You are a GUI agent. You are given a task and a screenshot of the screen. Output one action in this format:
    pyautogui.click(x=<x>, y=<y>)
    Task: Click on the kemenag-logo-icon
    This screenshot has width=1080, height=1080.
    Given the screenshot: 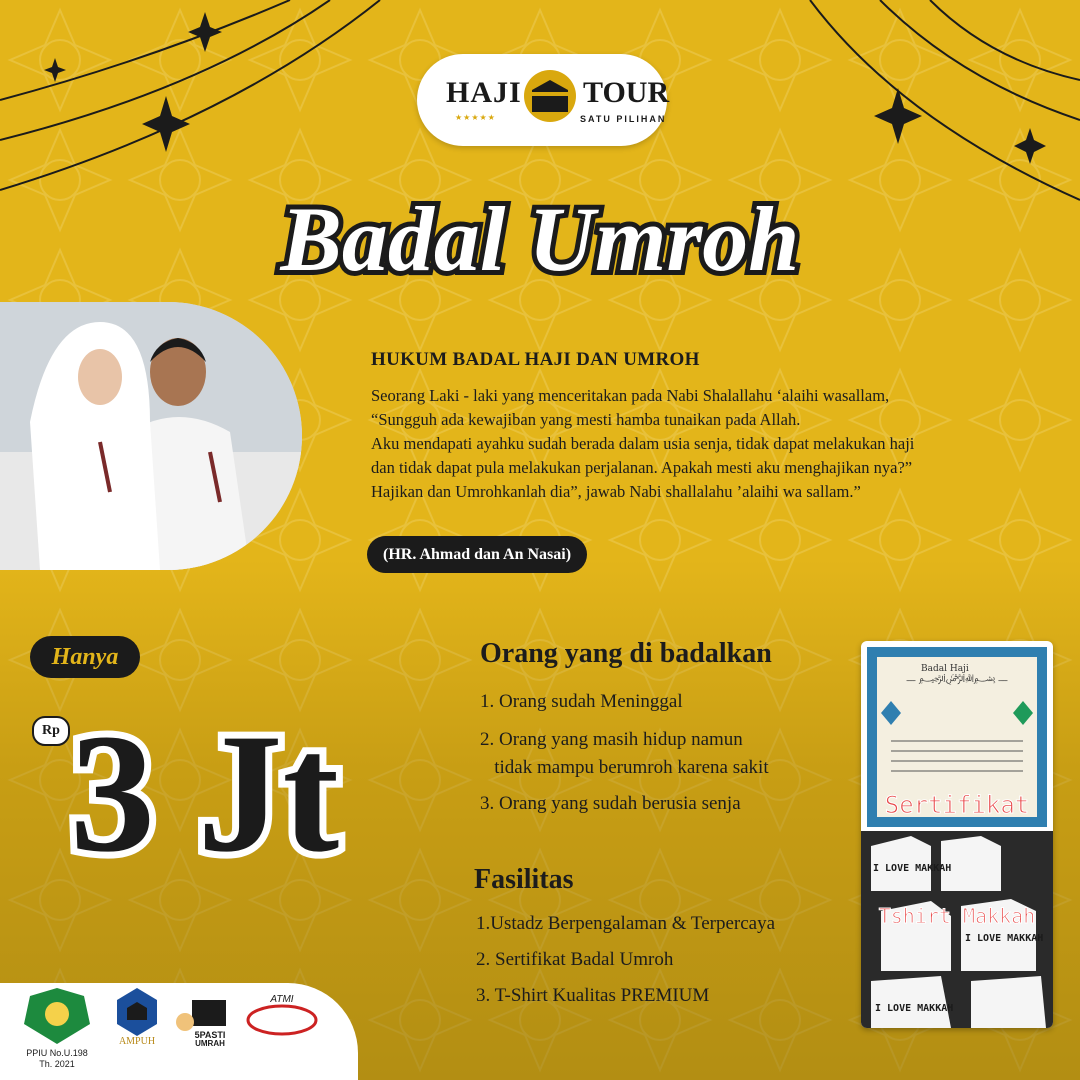 What is the action you would take?
    pyautogui.click(x=57, y=1016)
    